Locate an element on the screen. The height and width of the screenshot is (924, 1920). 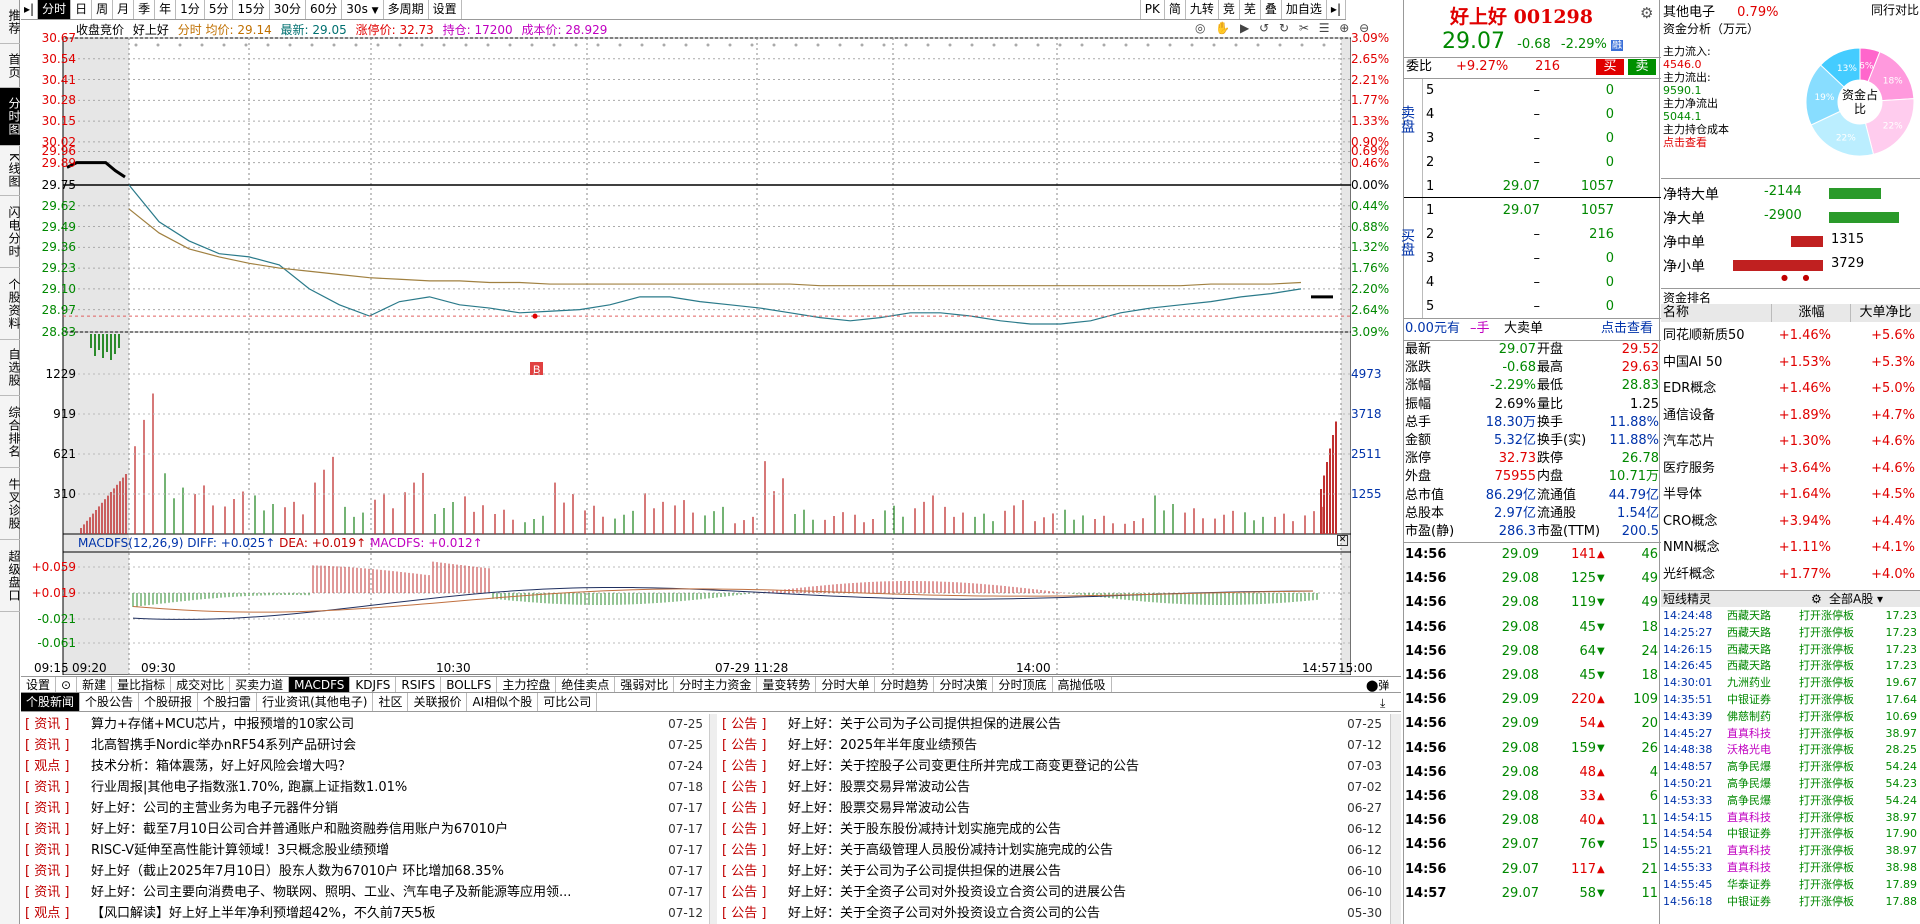
book-row: 5 – 0 is located at coordinates (1532, 91).